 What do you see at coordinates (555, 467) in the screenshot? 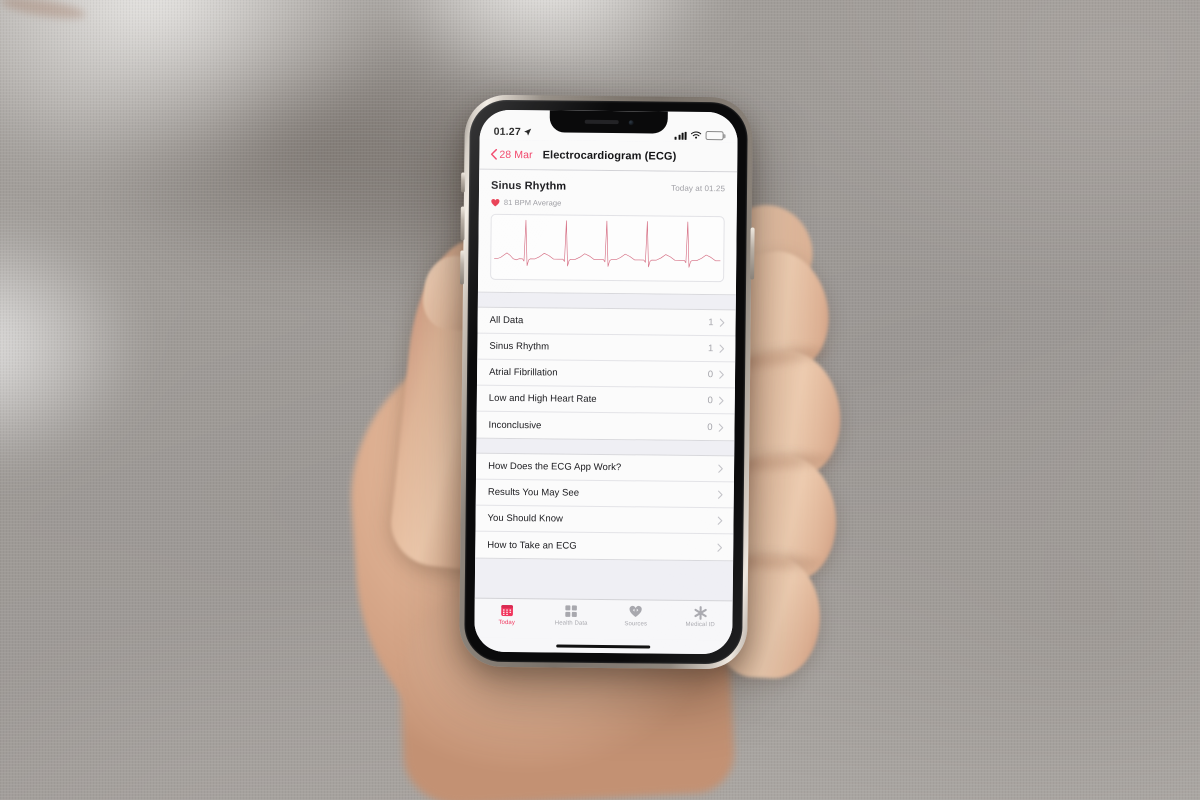
I see `row-label: How Does the ECG App Work?` at bounding box center [555, 467].